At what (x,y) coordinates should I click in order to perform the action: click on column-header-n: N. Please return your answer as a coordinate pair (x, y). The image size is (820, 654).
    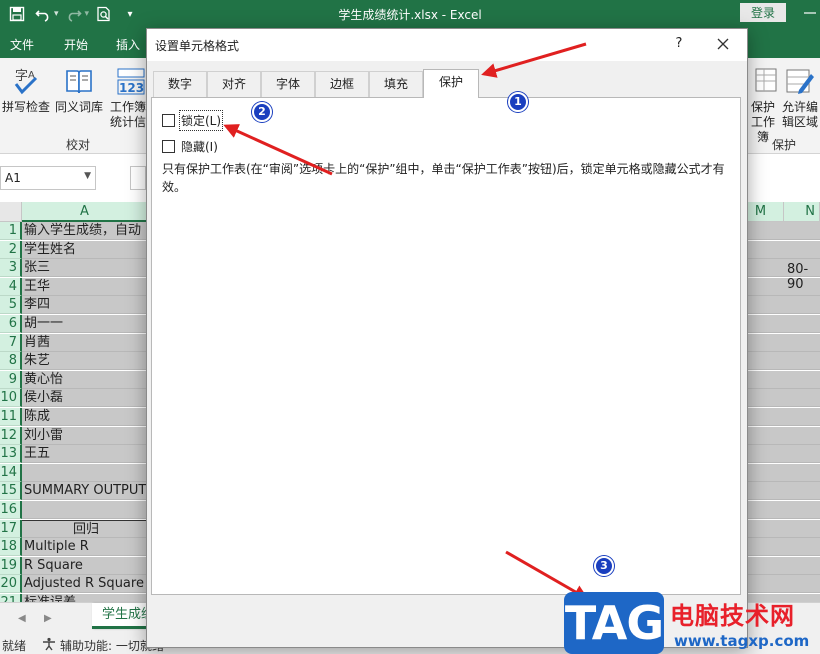
    Looking at the image, I should click on (802, 212).